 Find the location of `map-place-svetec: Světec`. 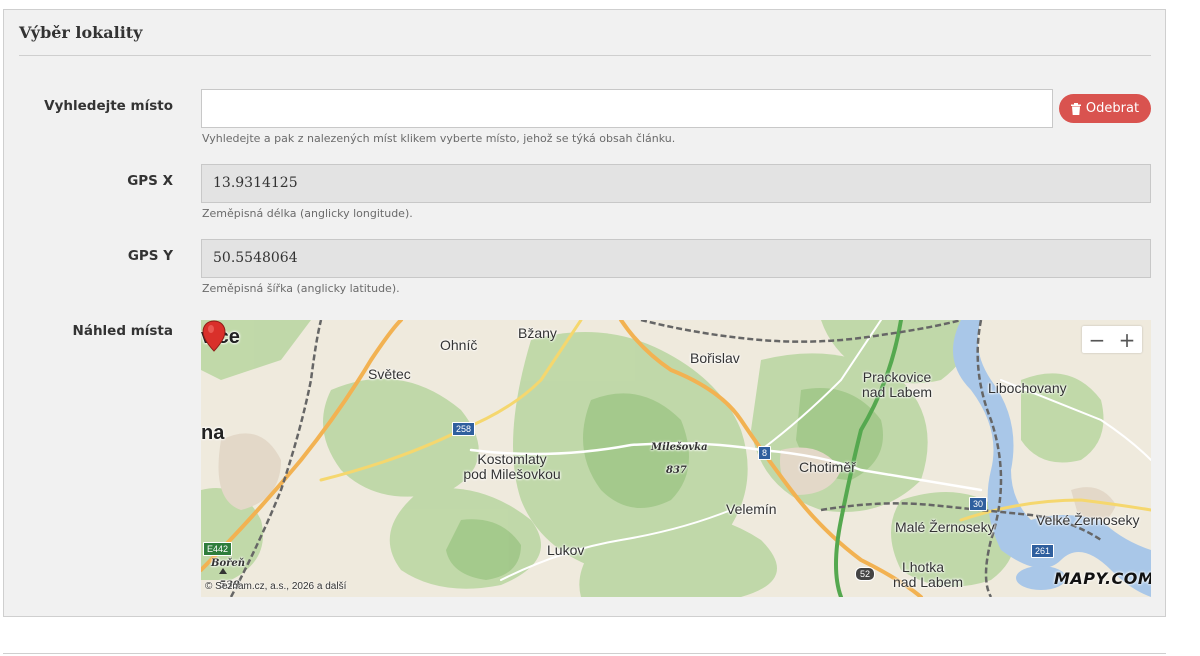

map-place-svetec: Světec is located at coordinates (389, 374).